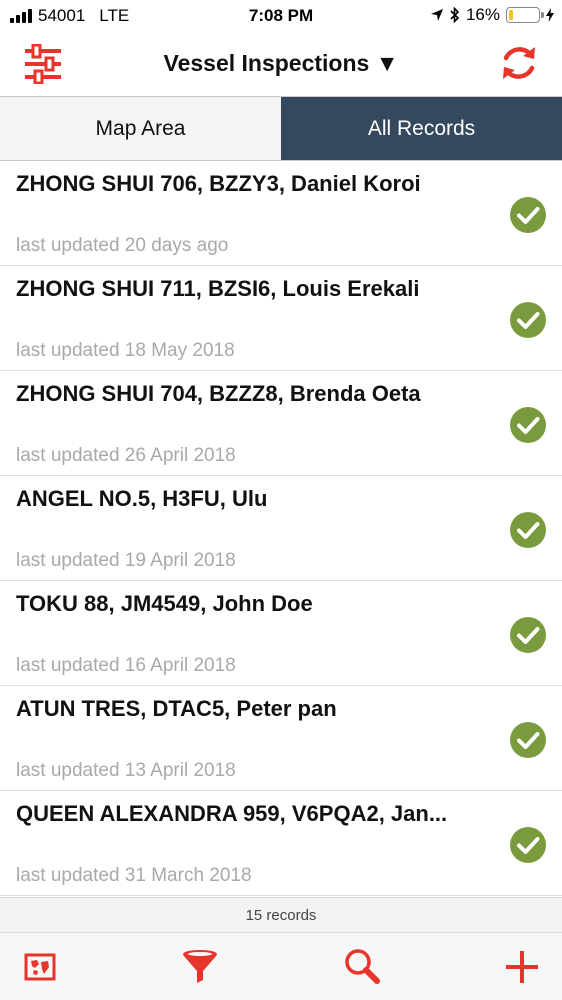 This screenshot has width=562, height=1000. I want to click on search-button, so click(362, 967).